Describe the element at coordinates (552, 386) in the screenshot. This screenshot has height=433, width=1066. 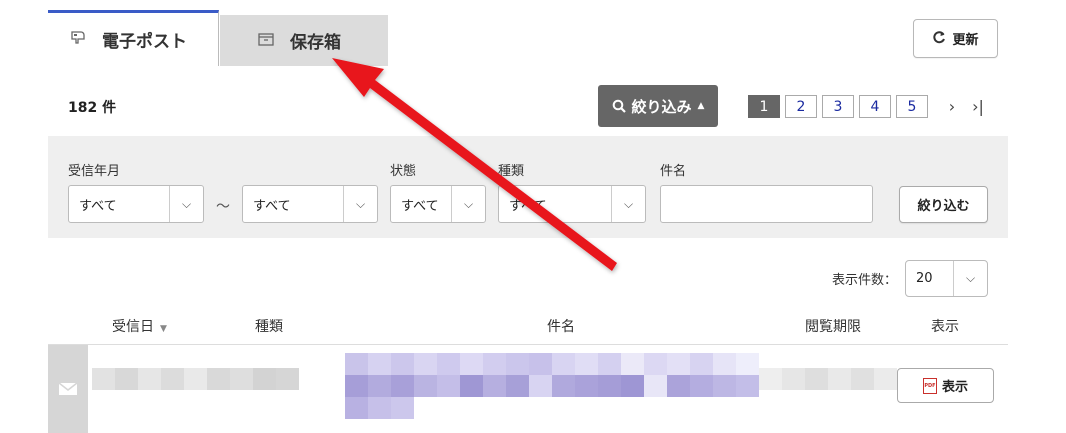
I see `redacted-subject` at that location.